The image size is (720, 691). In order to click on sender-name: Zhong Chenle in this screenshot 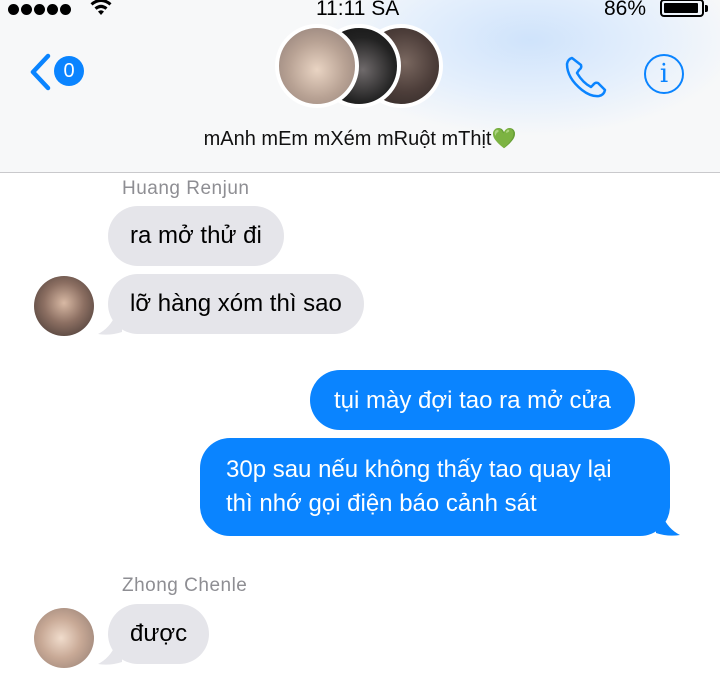, I will do `click(185, 585)`.